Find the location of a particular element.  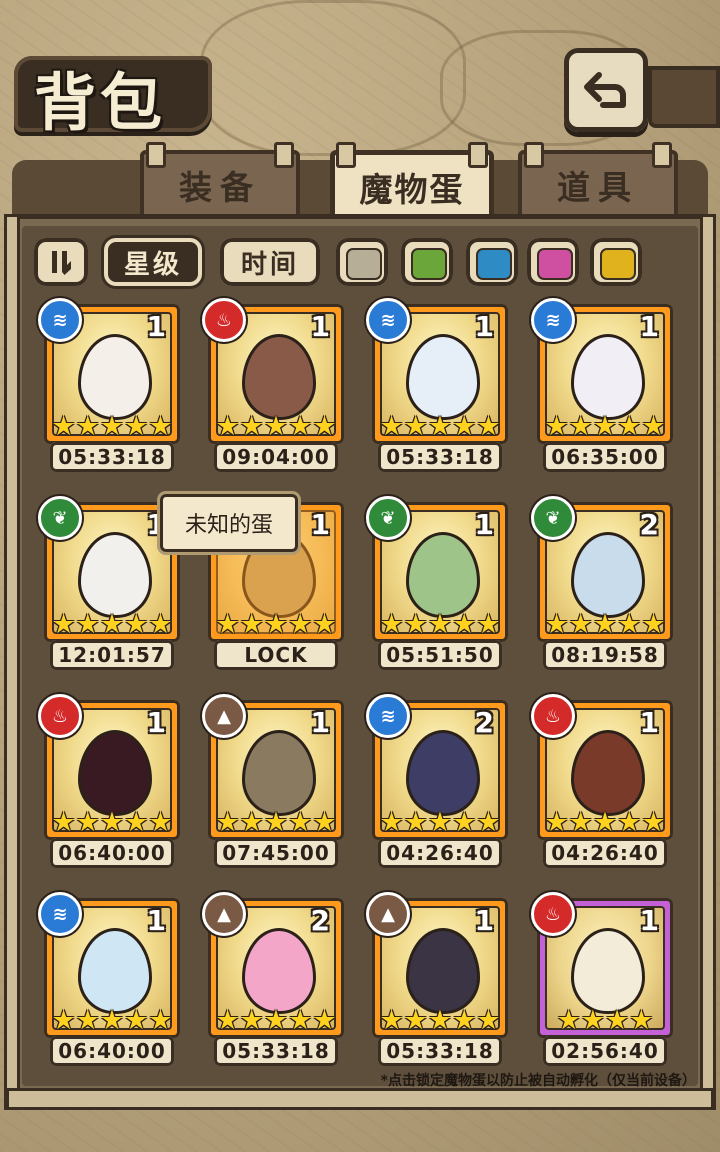

filter-color-gray is located at coordinates (362, 262).